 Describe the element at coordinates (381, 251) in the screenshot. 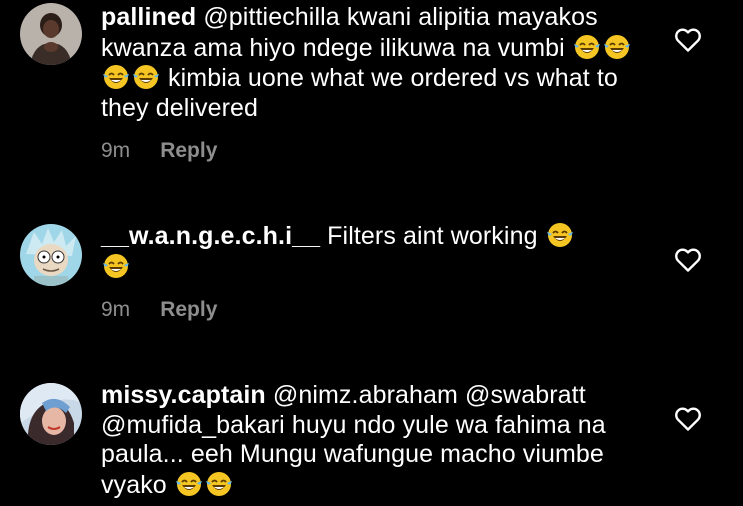

I see `comment-text: __w.a.n.g.e.c.h.i__ Filters aint working` at that location.